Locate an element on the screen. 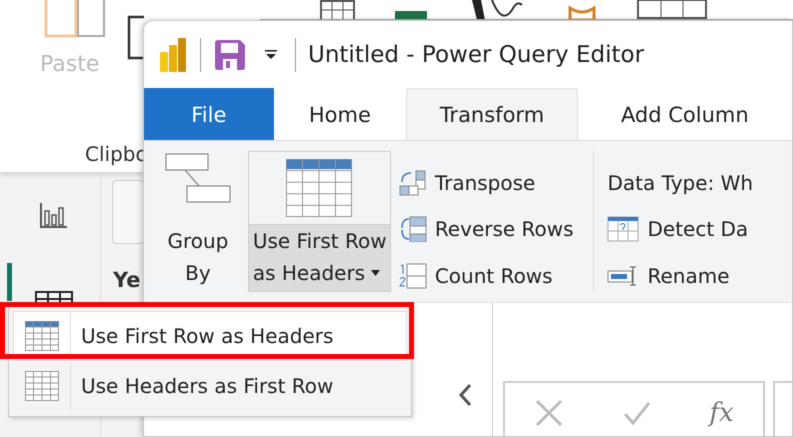  group-by-icon is located at coordinates (197, 178).